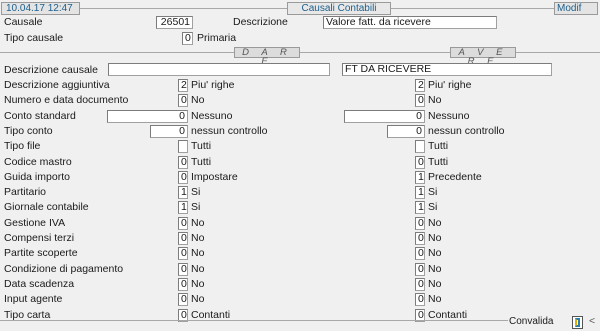 This screenshot has width=600, height=331. I want to click on descrizione-causale-dare-field, so click(219, 69).